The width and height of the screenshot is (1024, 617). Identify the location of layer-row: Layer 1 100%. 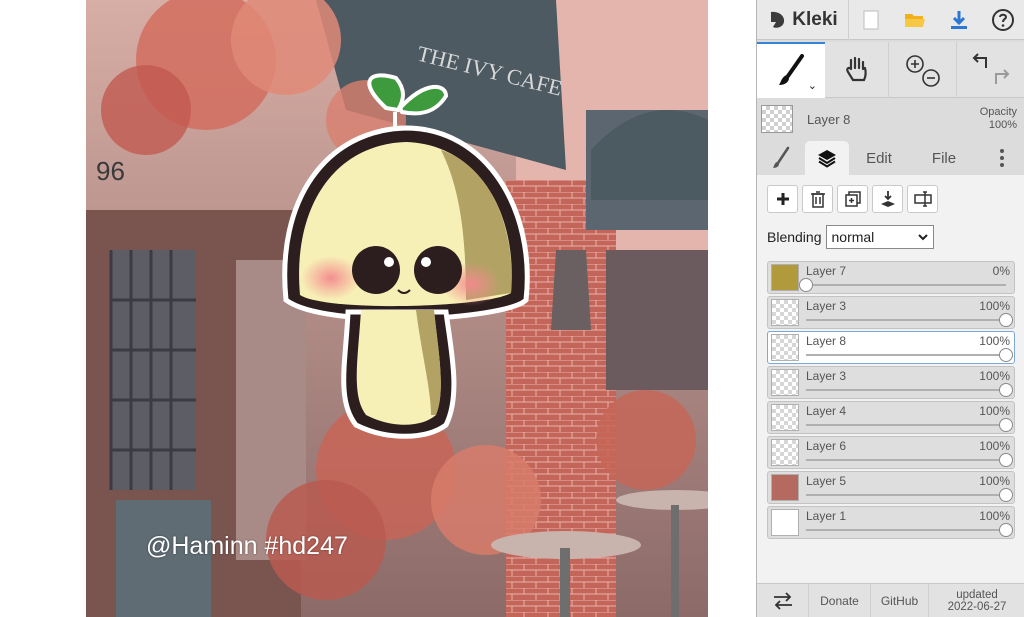
(891, 522).